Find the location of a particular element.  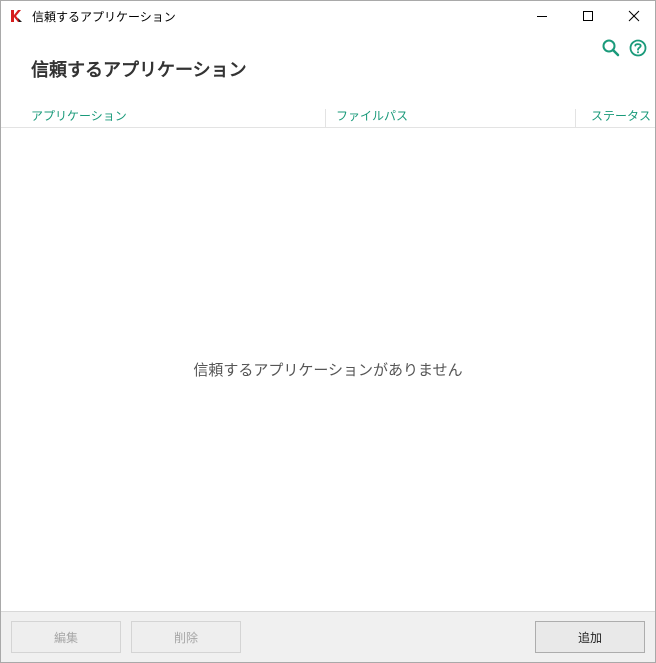

window-title: 信頼するアプリケーション is located at coordinates (104, 17).